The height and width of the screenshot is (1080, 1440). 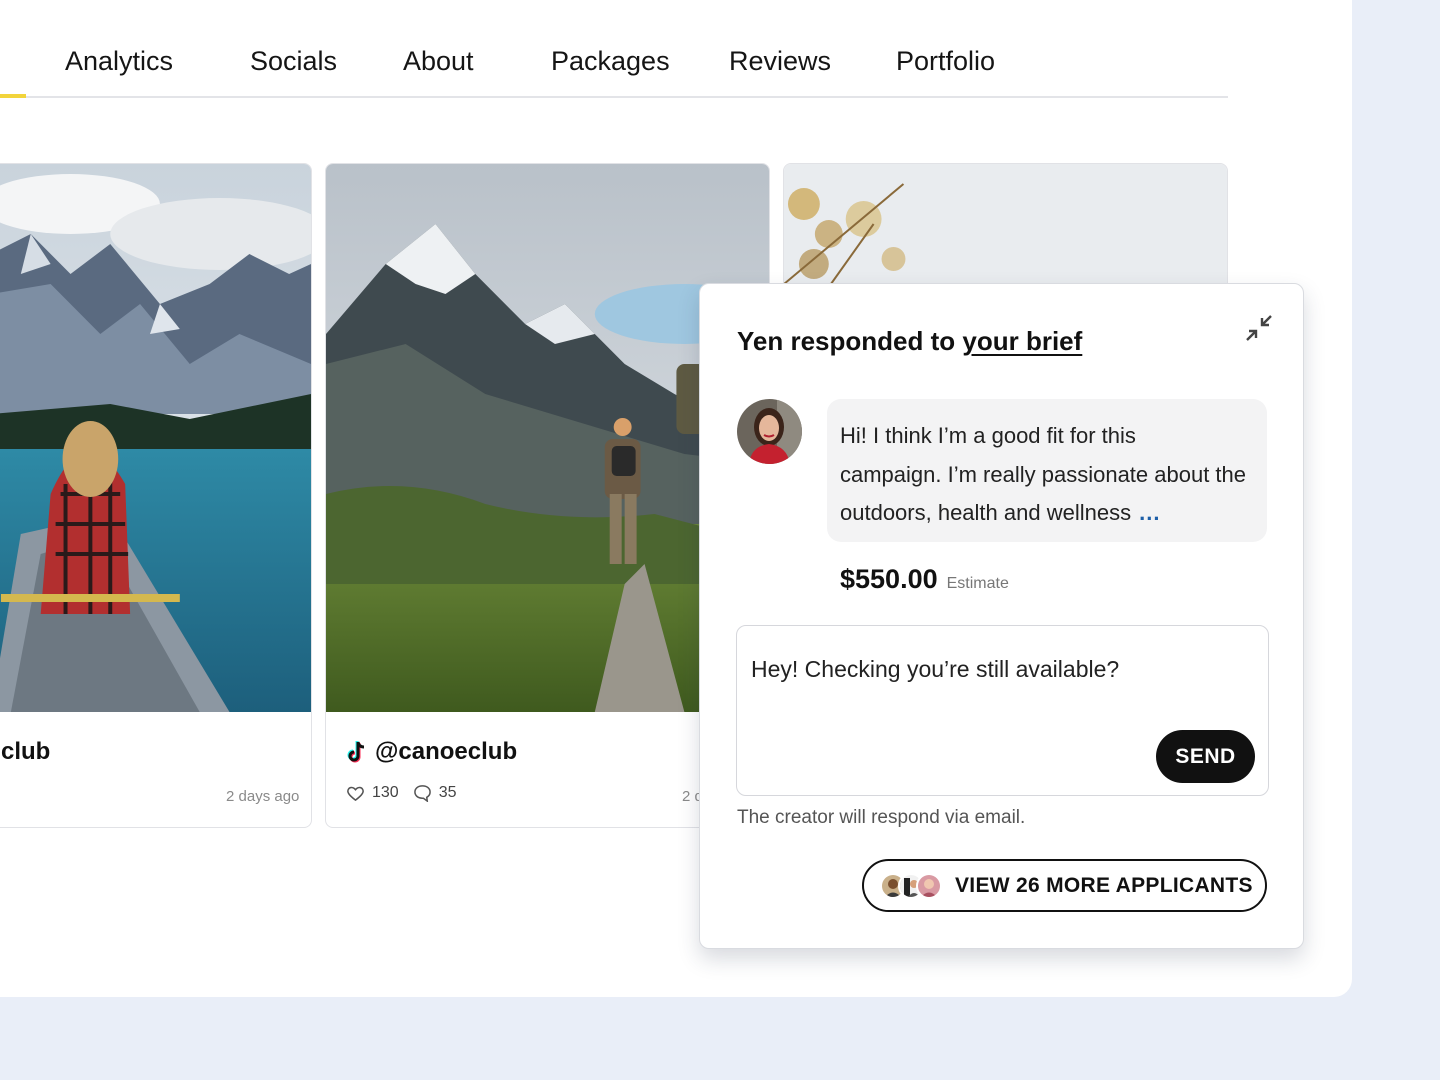 I want to click on response-note: The creator will respond via email., so click(x=881, y=817).